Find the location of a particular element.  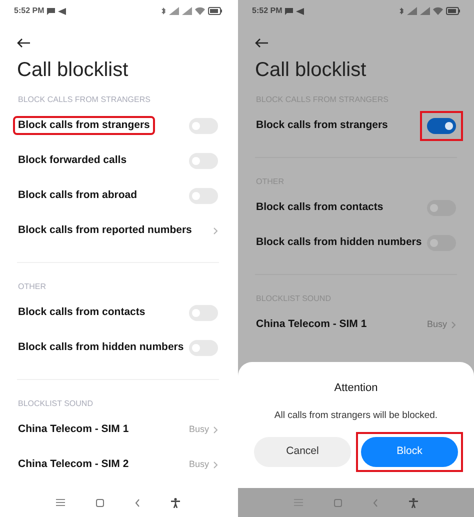

dialog-title: Attention is located at coordinates (356, 388).